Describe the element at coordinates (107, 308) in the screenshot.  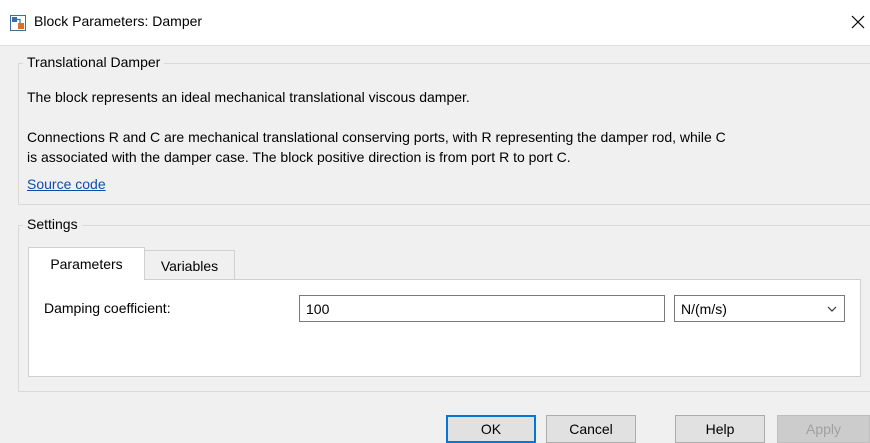
I see `damping-coefficient-label: Damping coefficient:` at that location.